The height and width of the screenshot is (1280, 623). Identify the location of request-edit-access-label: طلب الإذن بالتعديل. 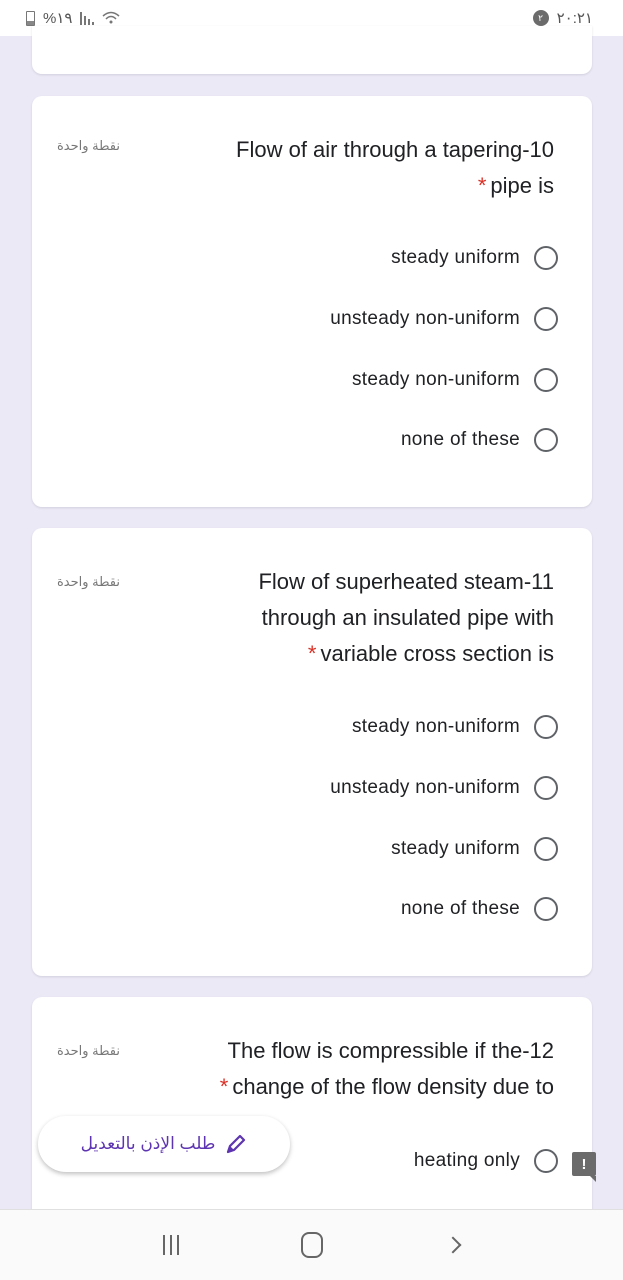
(148, 1143).